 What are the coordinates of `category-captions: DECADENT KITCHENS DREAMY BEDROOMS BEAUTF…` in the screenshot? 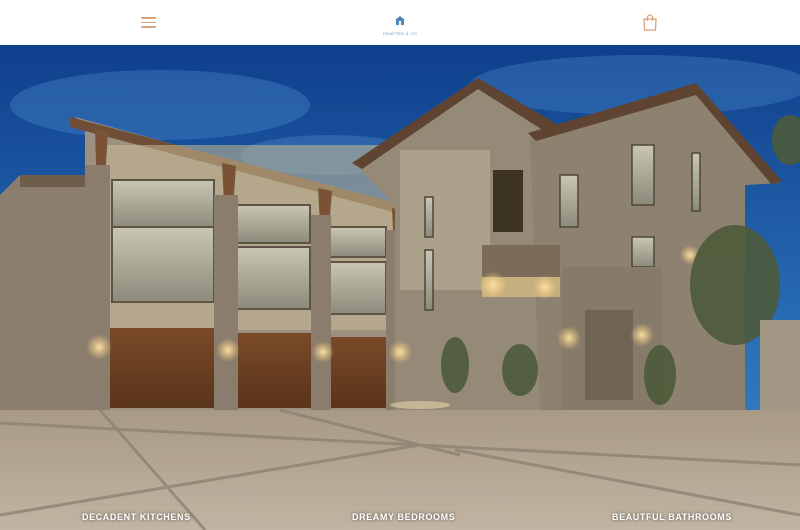 It's located at (400, 510).